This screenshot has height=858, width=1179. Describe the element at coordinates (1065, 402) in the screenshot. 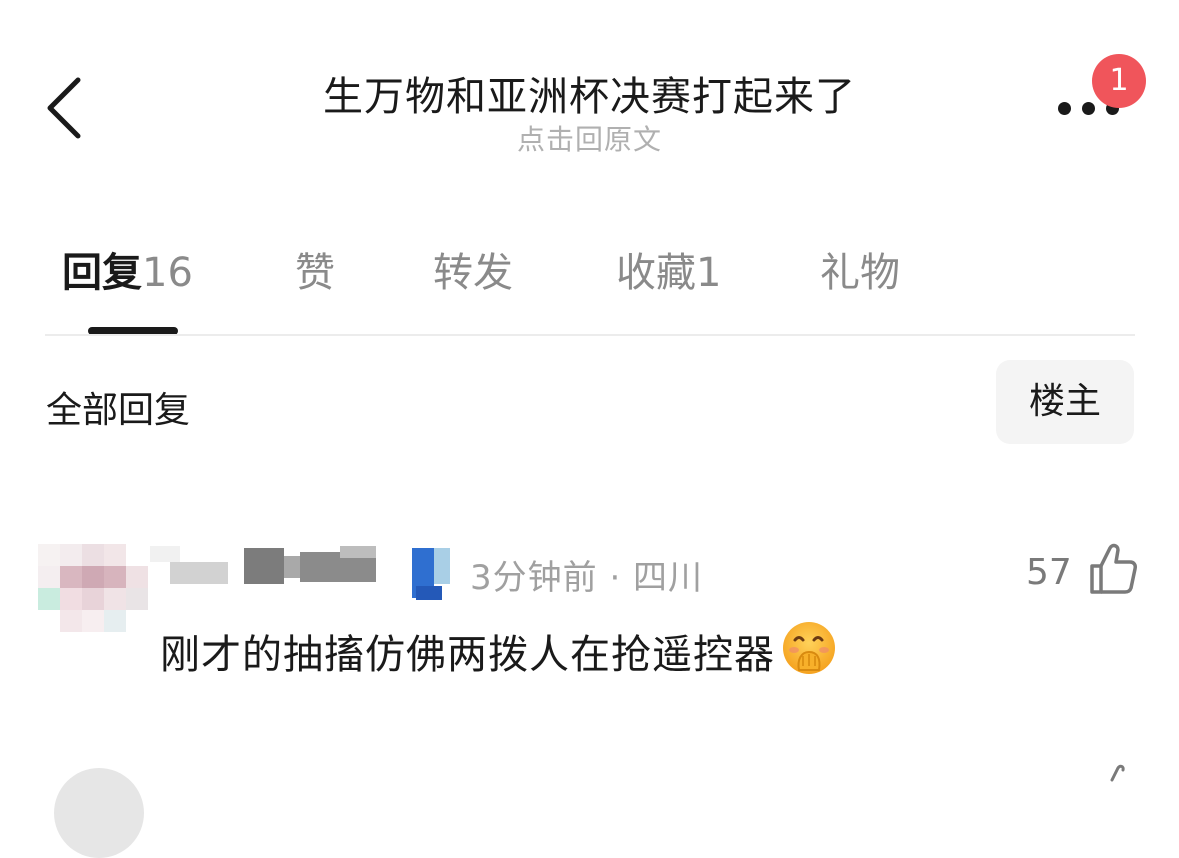

I see `op-only-filter-button: 楼主` at that location.